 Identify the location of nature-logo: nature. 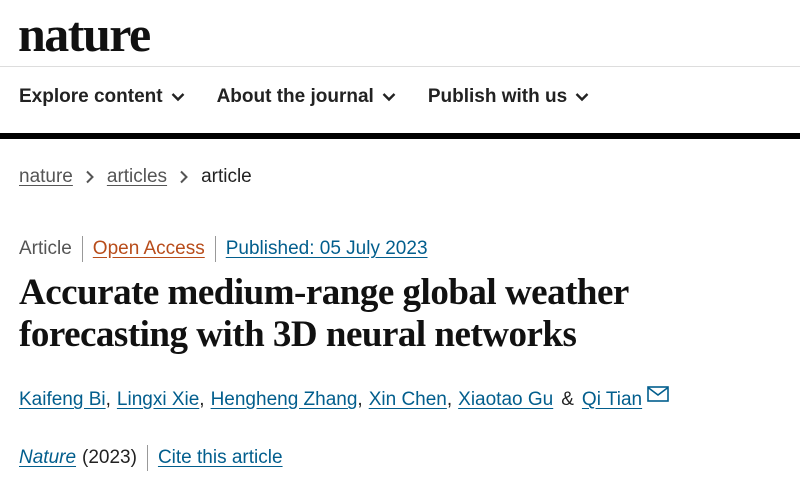
(84, 34).